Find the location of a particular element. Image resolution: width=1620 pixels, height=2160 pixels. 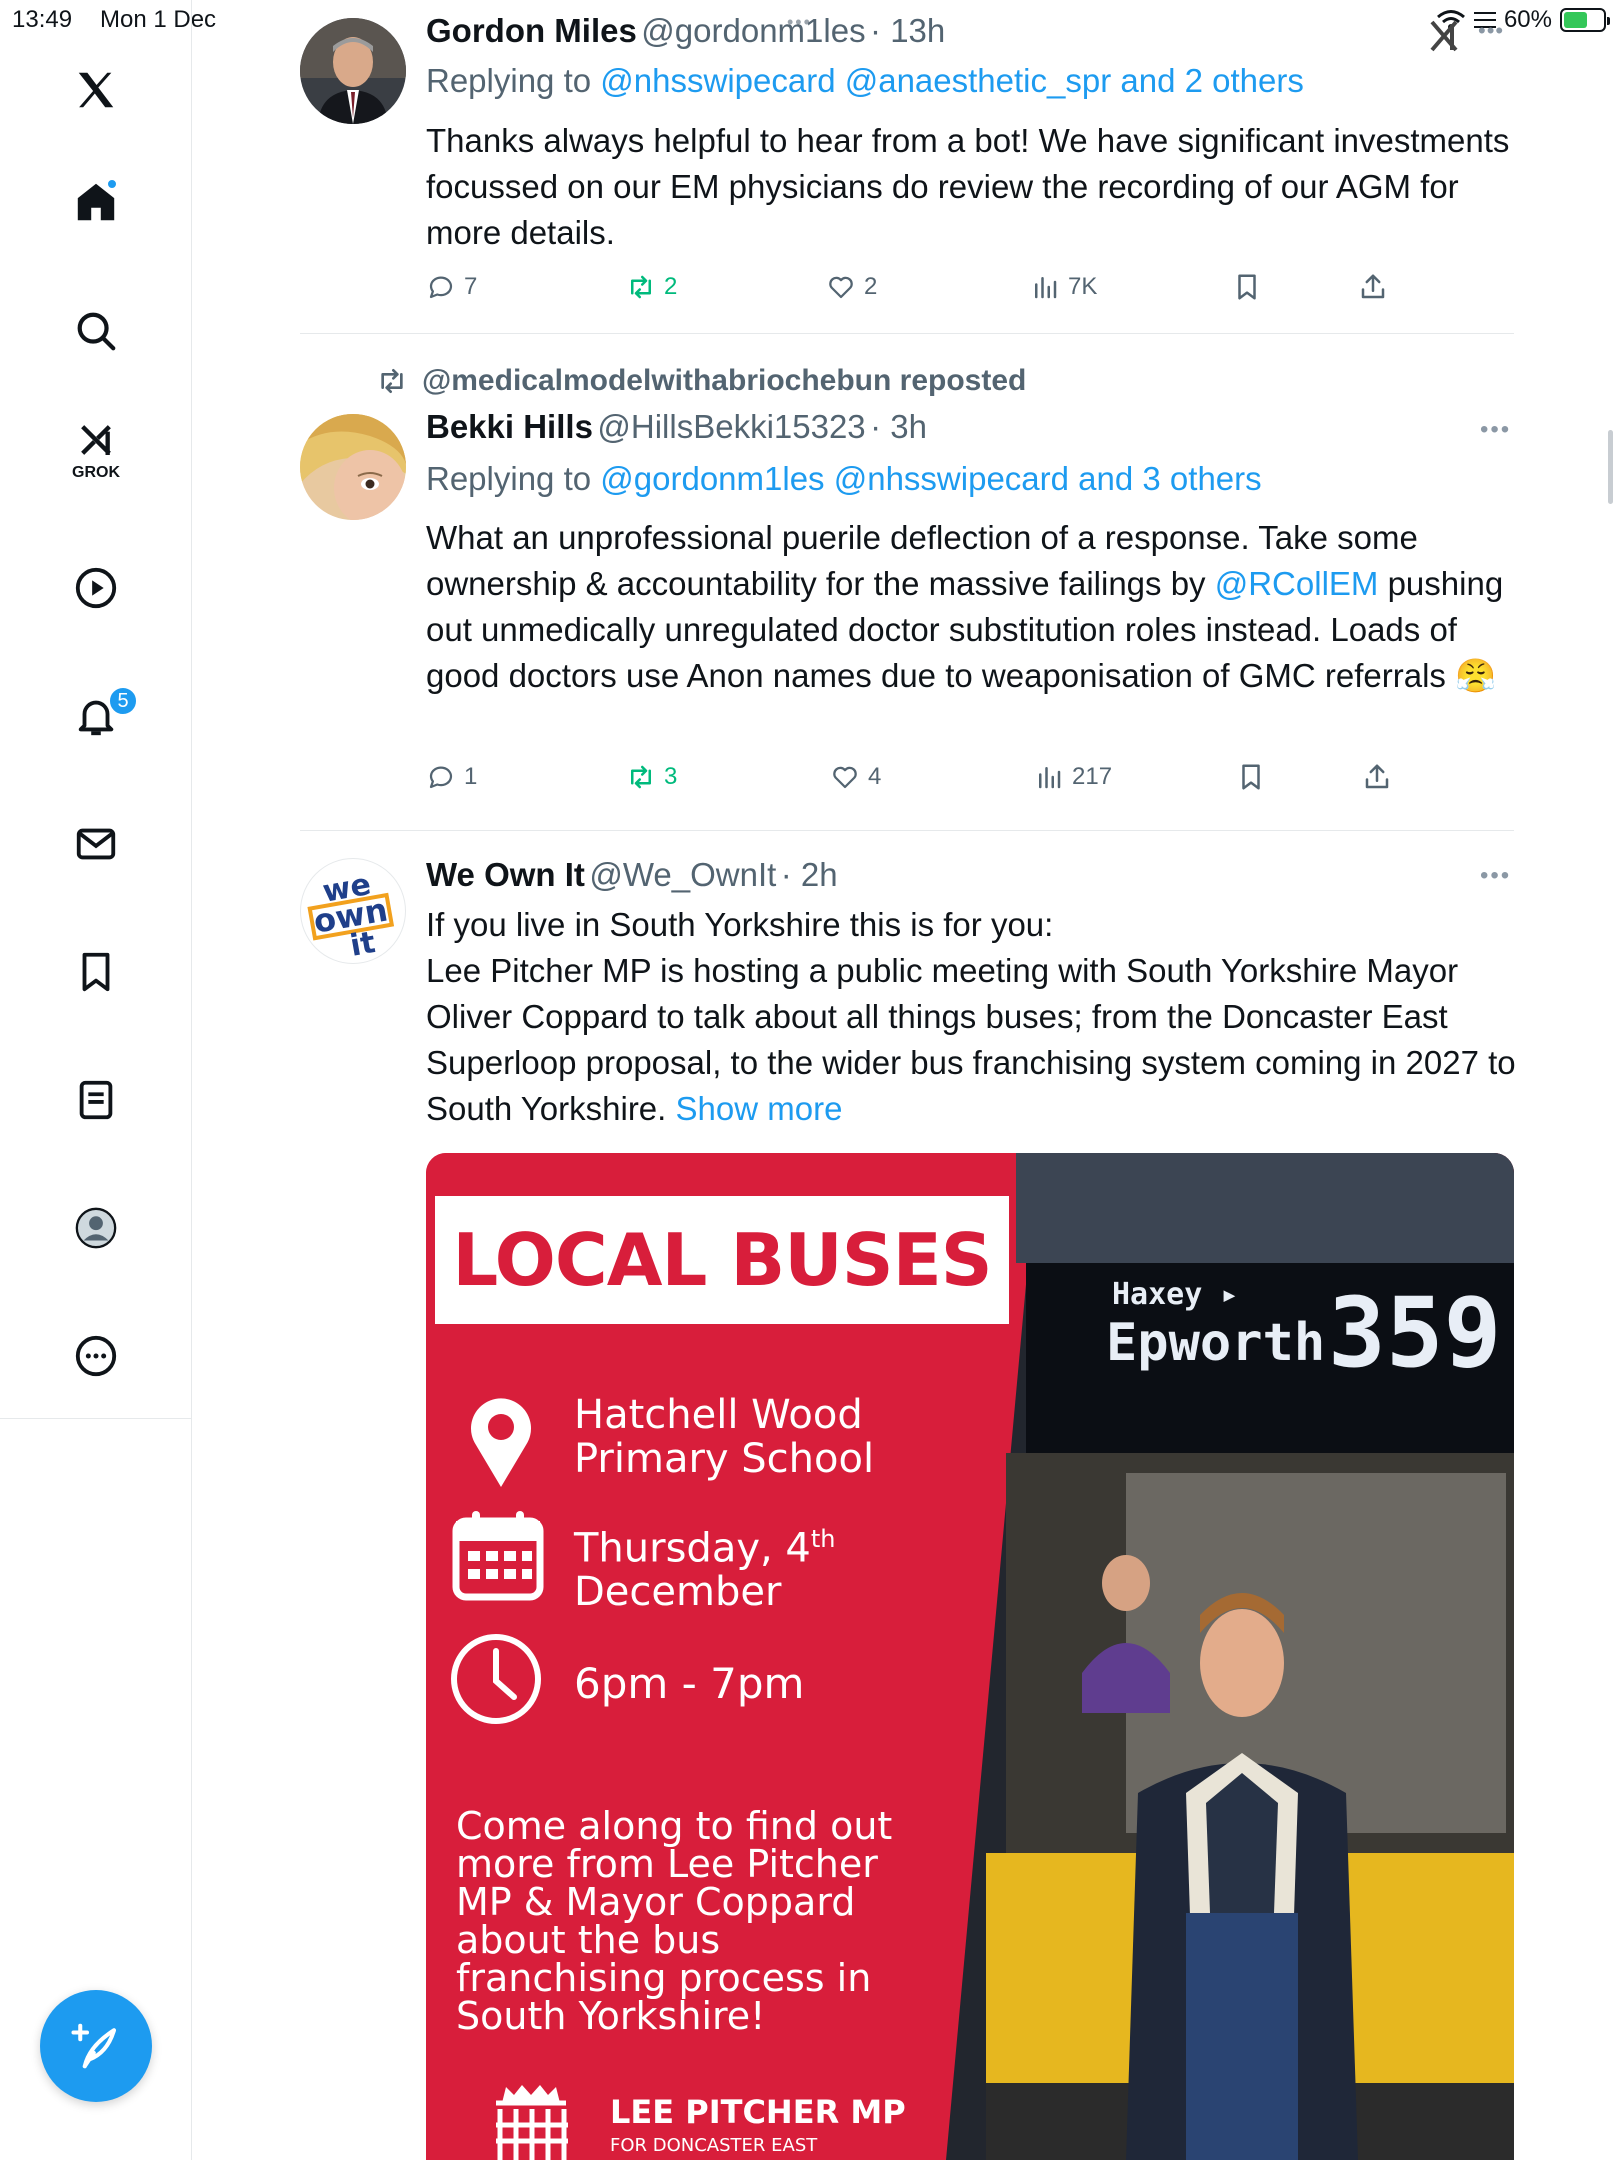

author-name: We Own It is located at coordinates (505, 874).